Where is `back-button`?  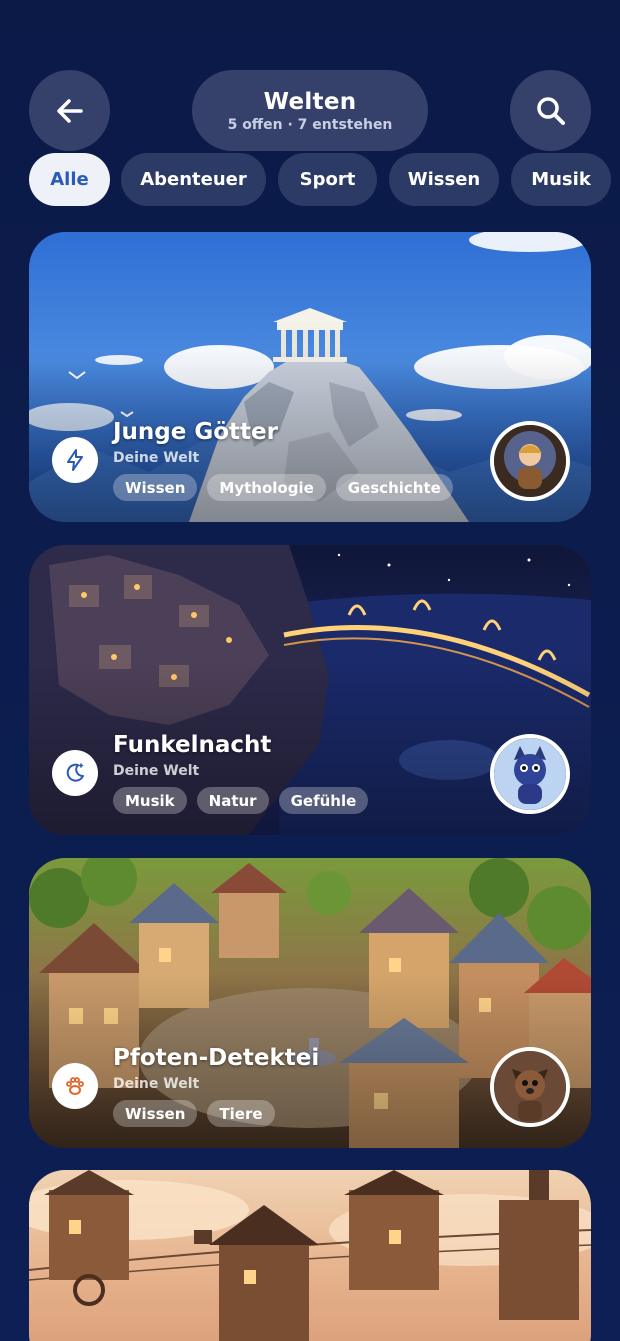 back-button is located at coordinates (69, 110).